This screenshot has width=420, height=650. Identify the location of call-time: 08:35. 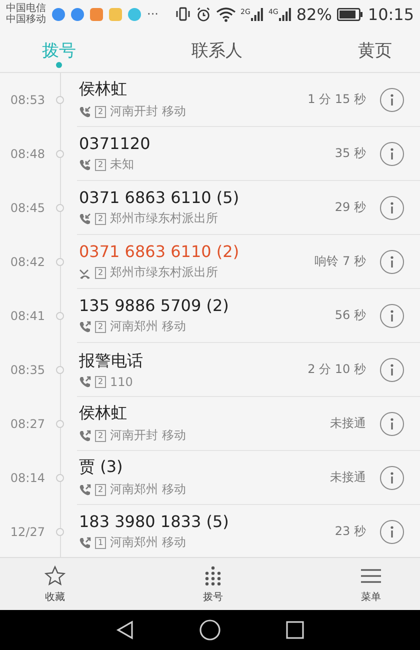
(27, 370).